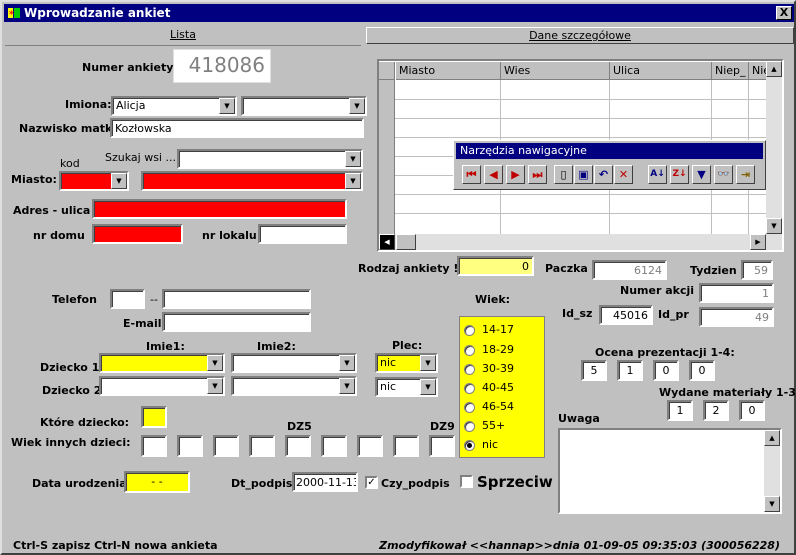  What do you see at coordinates (716, 410) in the screenshot?
I see `wydane-input: 2` at bounding box center [716, 410].